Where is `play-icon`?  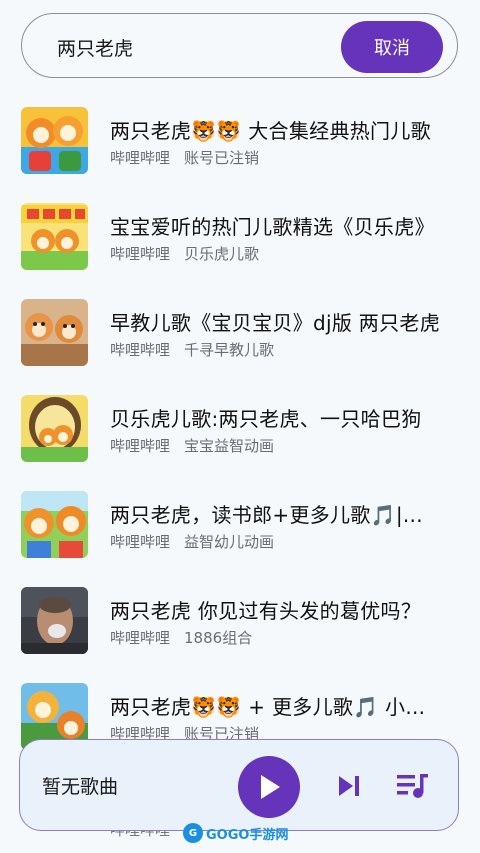
play-icon is located at coordinates (270, 787).